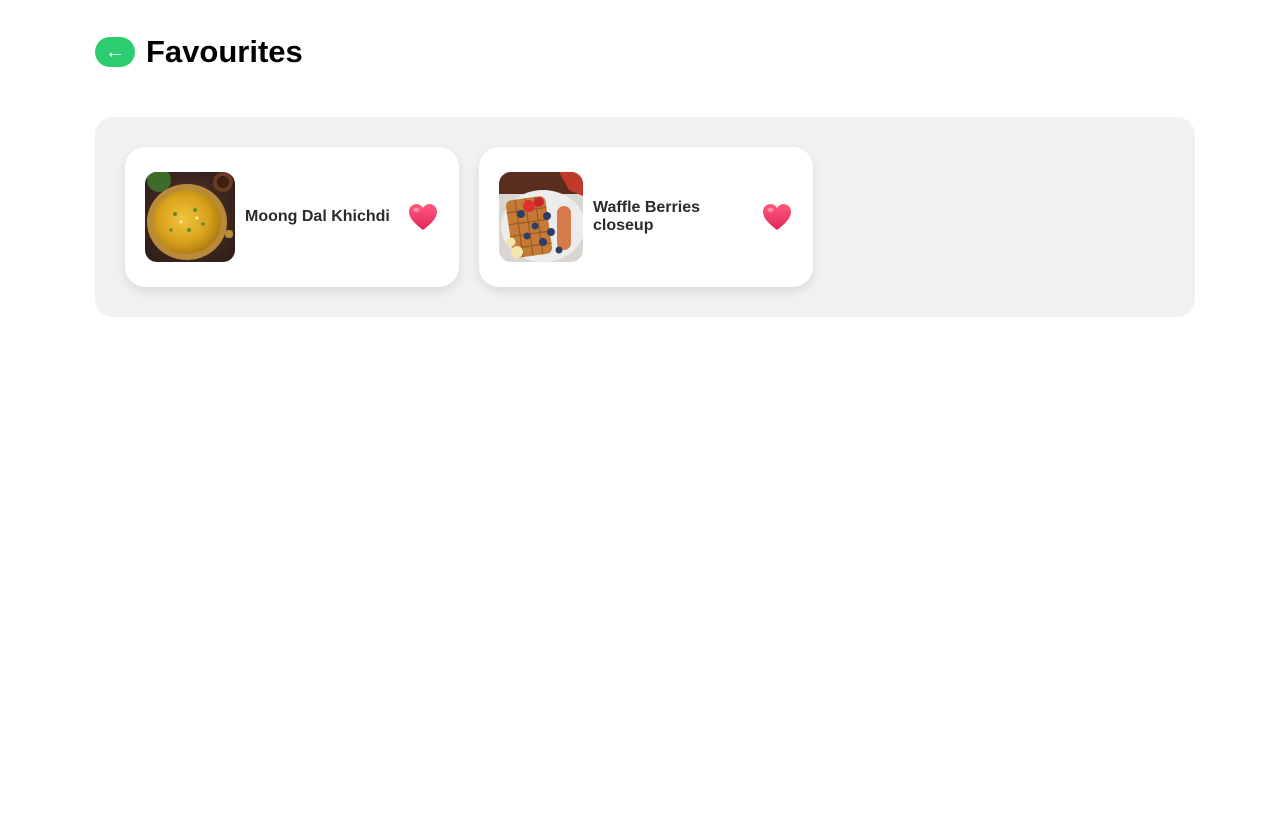  I want to click on favourite-card: Moong Dal Khichdi, so click(292, 217).